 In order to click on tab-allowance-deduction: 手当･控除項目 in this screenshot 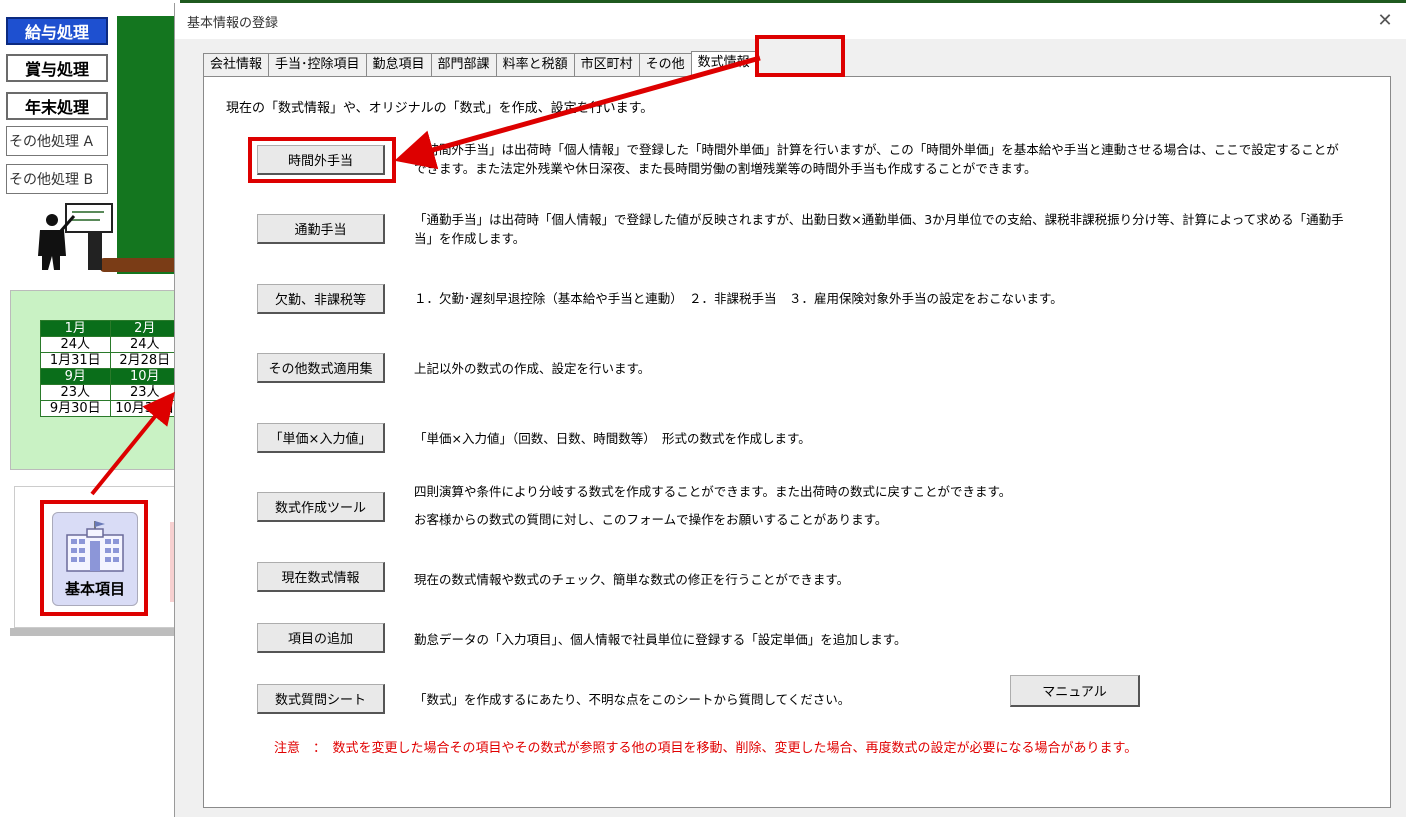, I will do `click(317, 65)`.